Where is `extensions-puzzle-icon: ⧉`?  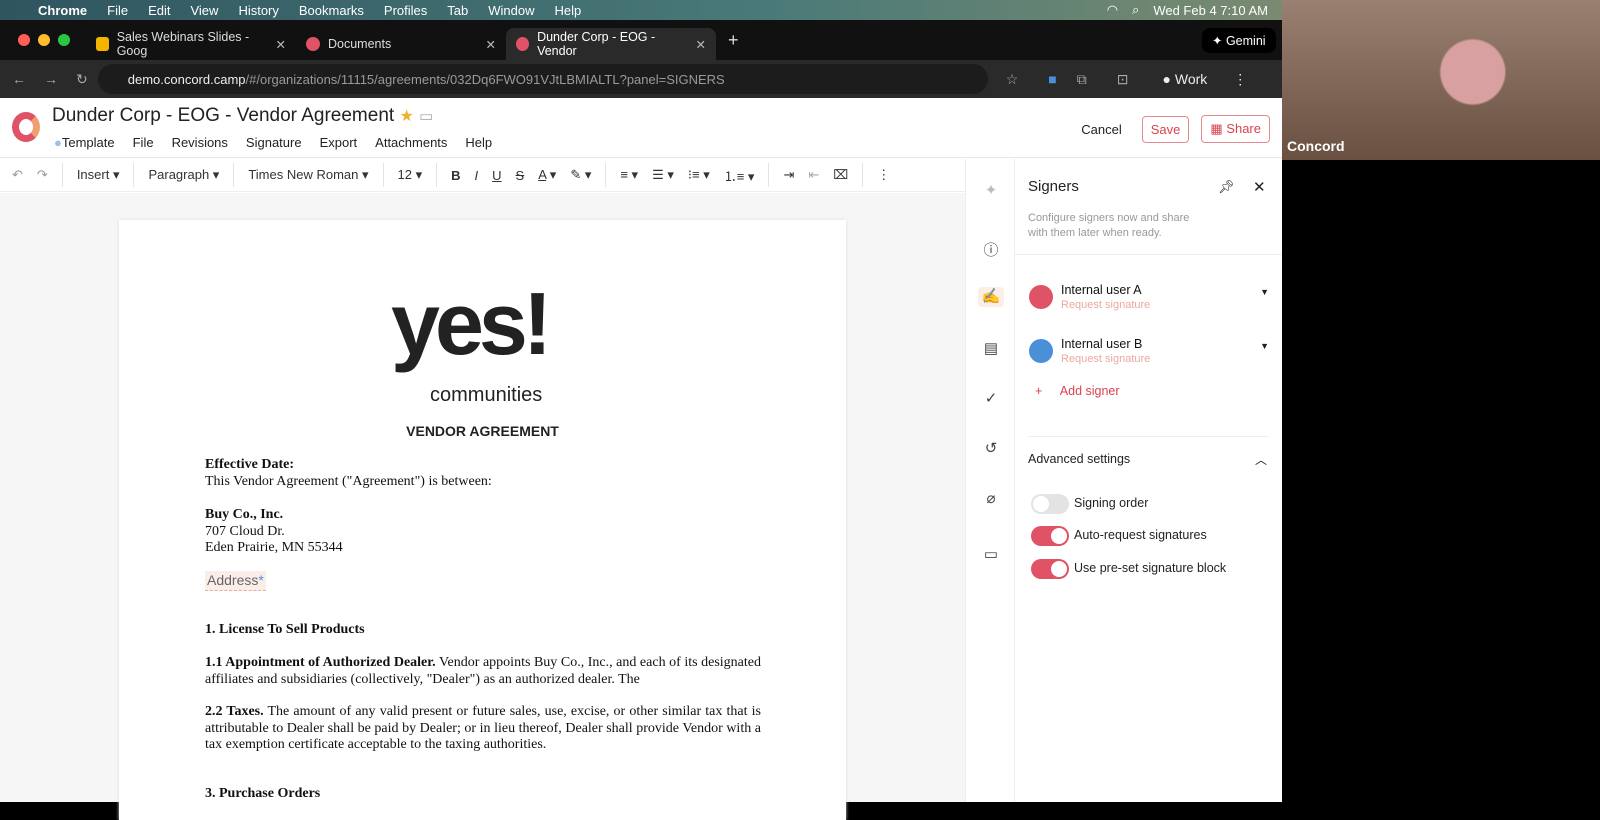 extensions-puzzle-icon: ⧉ is located at coordinates (1082, 79).